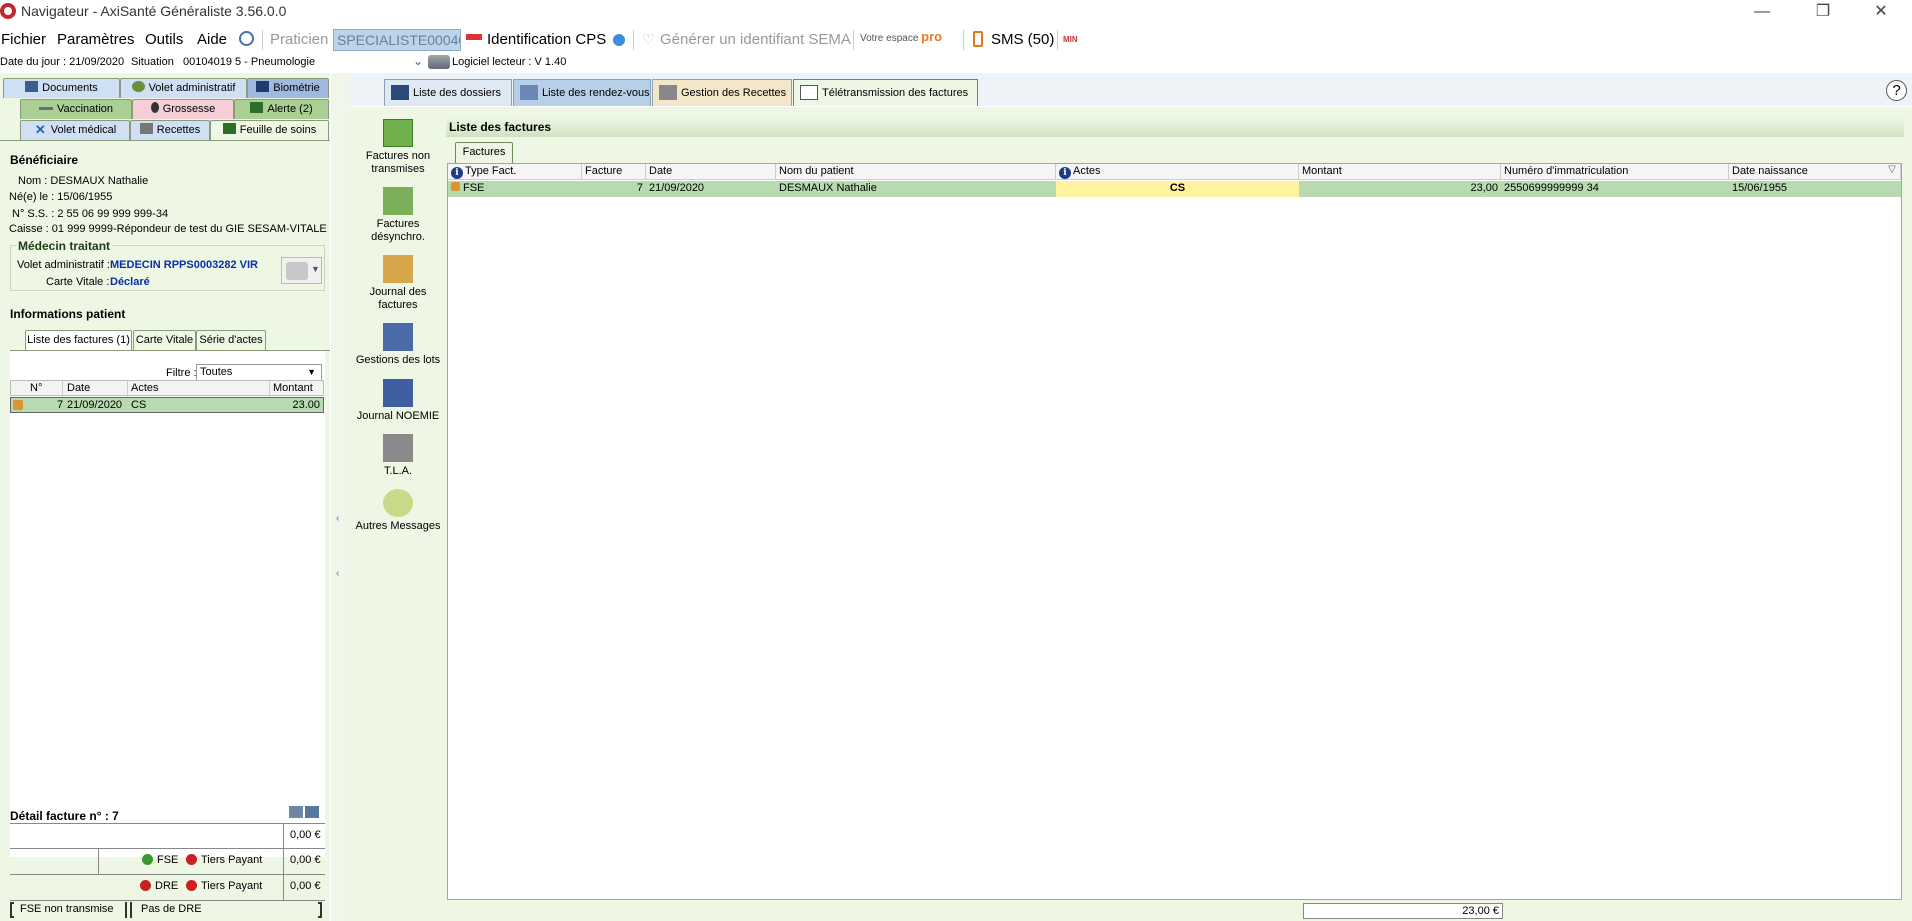 This screenshot has height=921, width=1912. Describe the element at coordinates (305, 835) in the screenshot. I see `detail-amount-1: 0,00 €` at that location.